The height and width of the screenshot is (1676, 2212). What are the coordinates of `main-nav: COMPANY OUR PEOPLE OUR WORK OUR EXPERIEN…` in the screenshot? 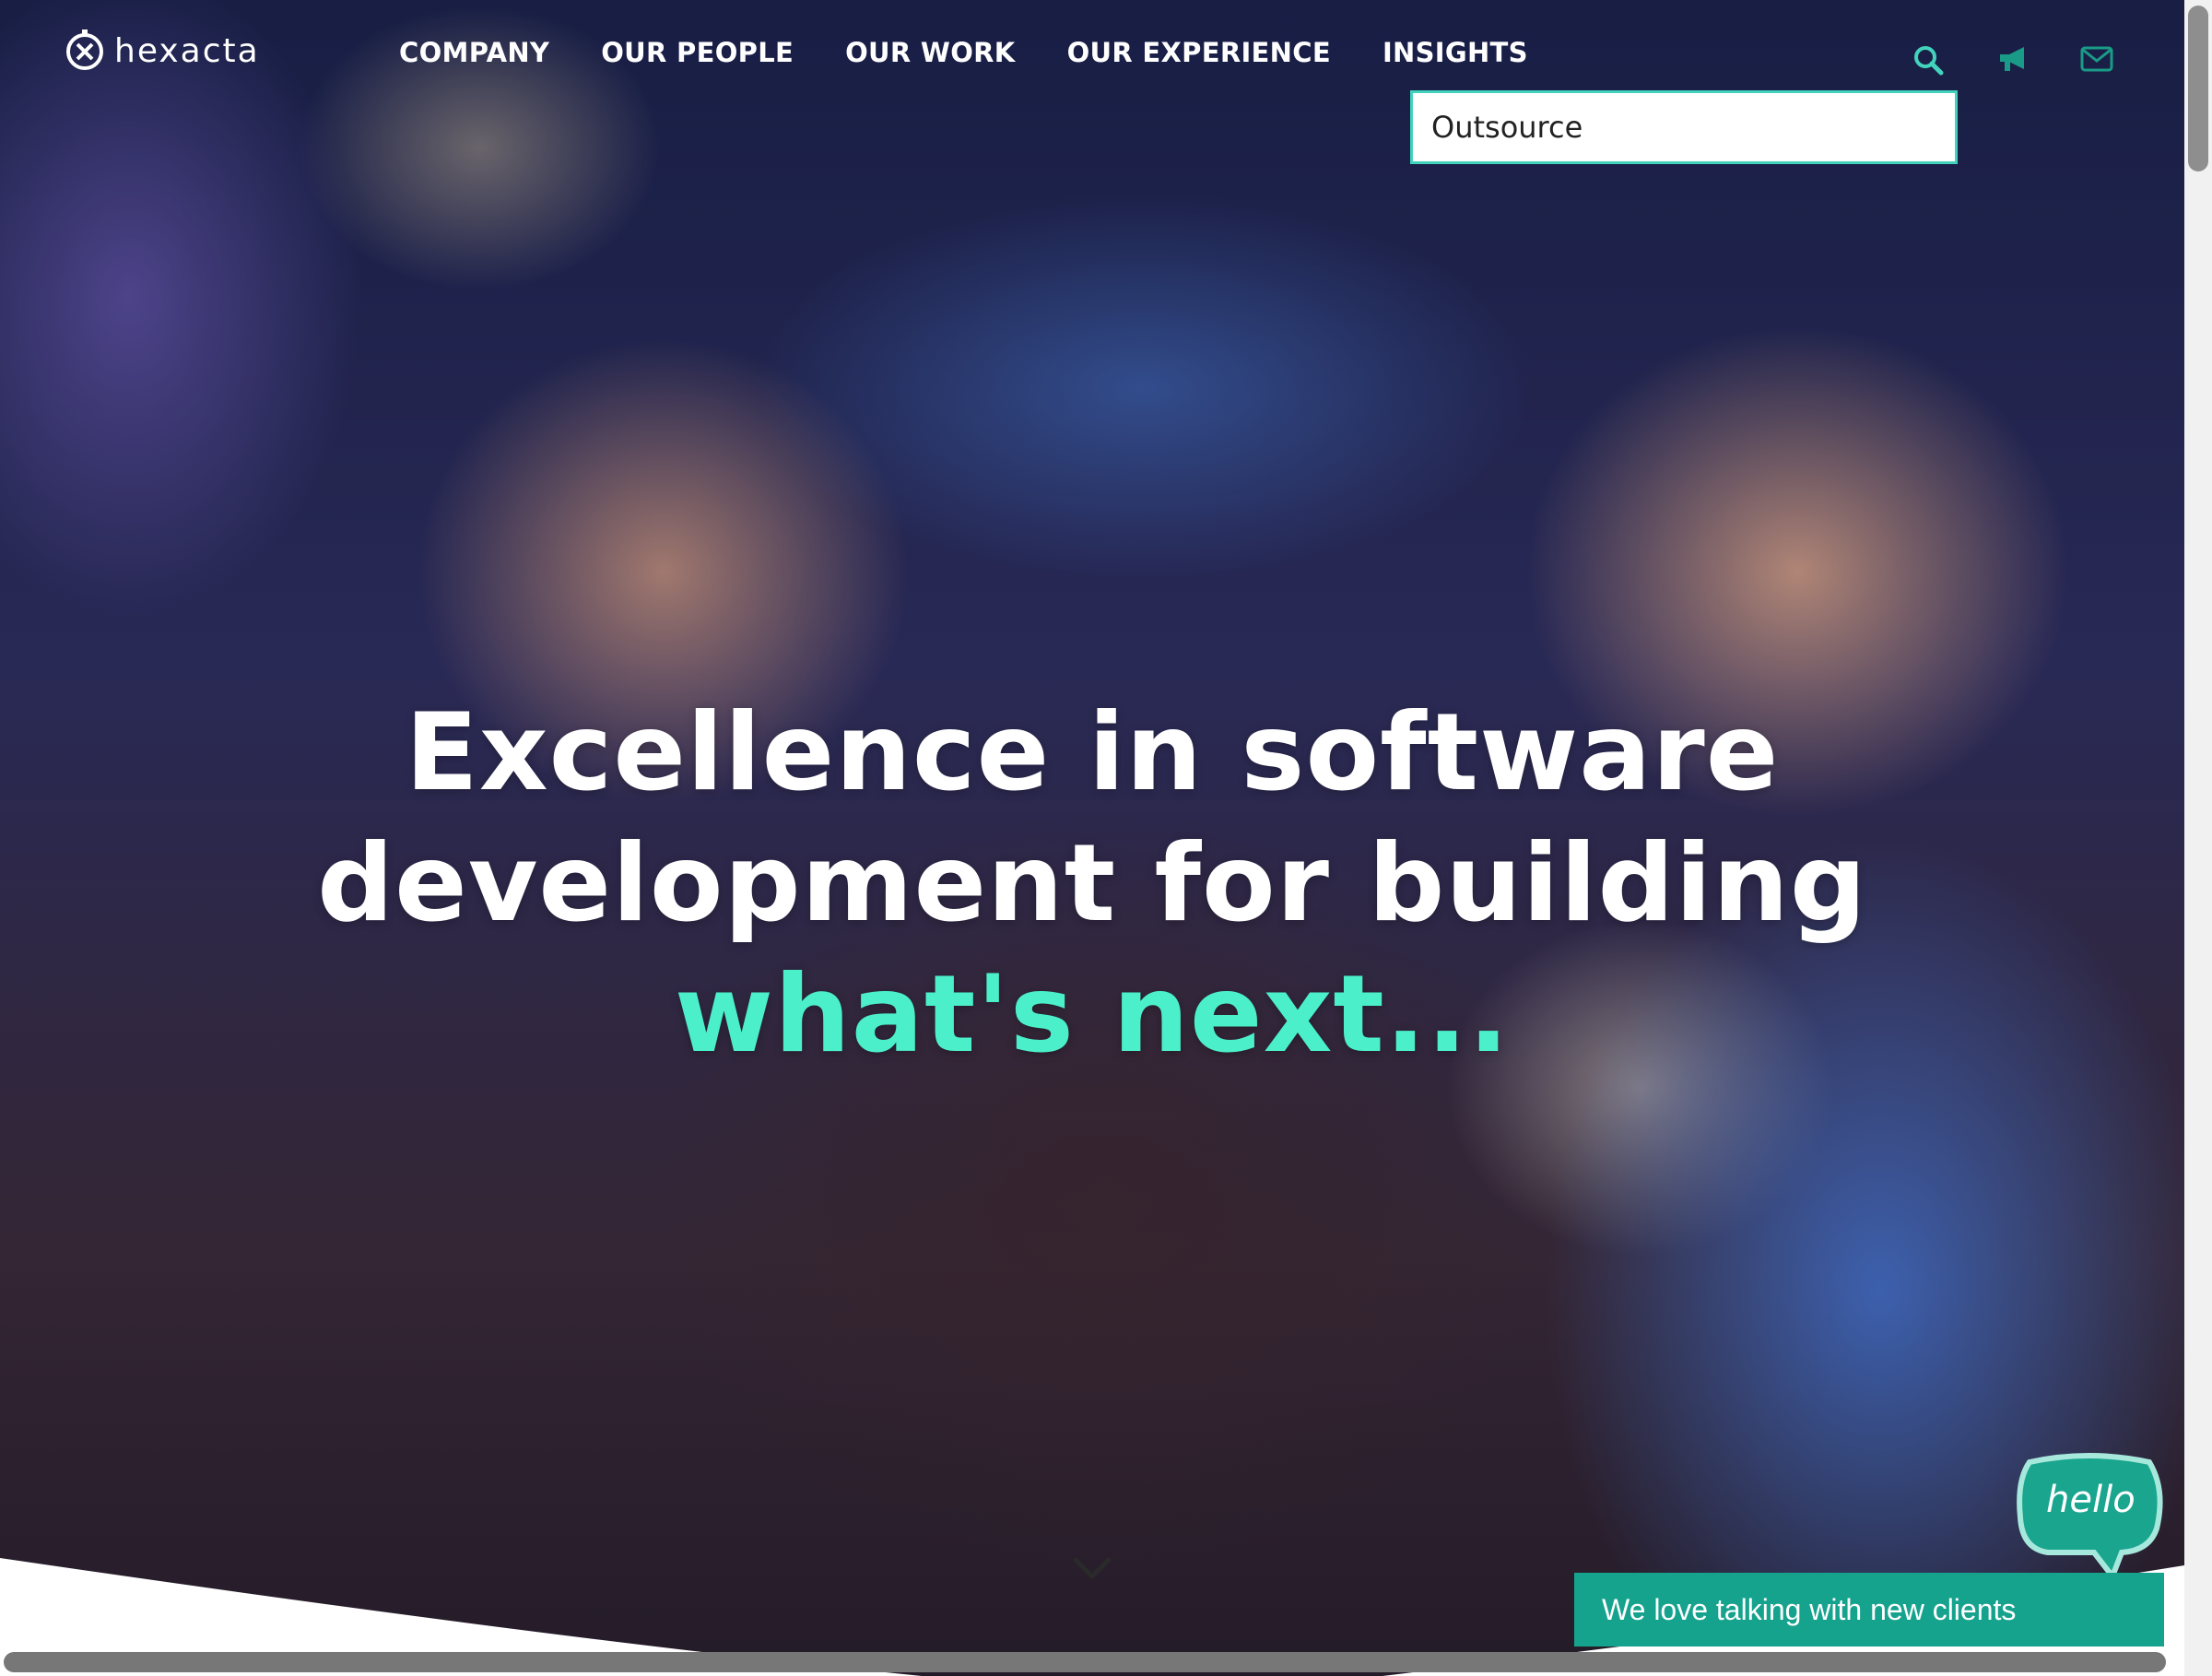 It's located at (963, 52).